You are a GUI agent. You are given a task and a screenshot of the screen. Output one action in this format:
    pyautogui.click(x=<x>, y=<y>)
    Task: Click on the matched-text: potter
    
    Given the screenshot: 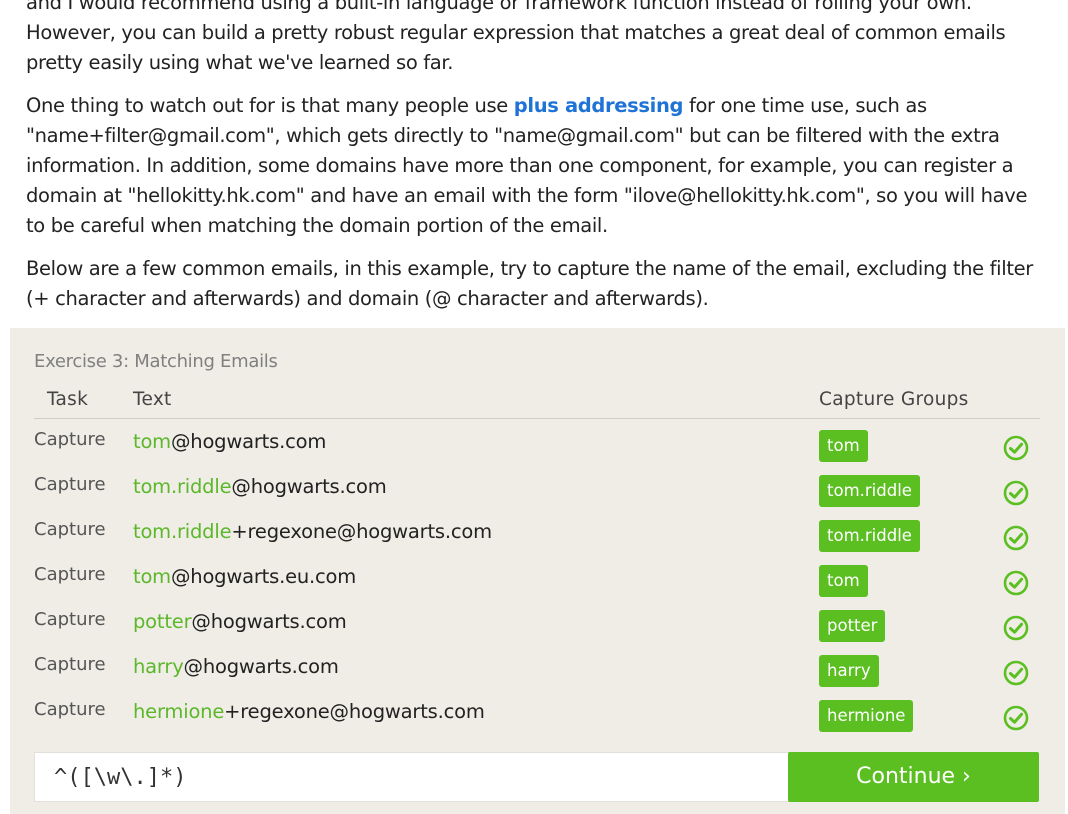 What is the action you would take?
    pyautogui.click(x=162, y=621)
    